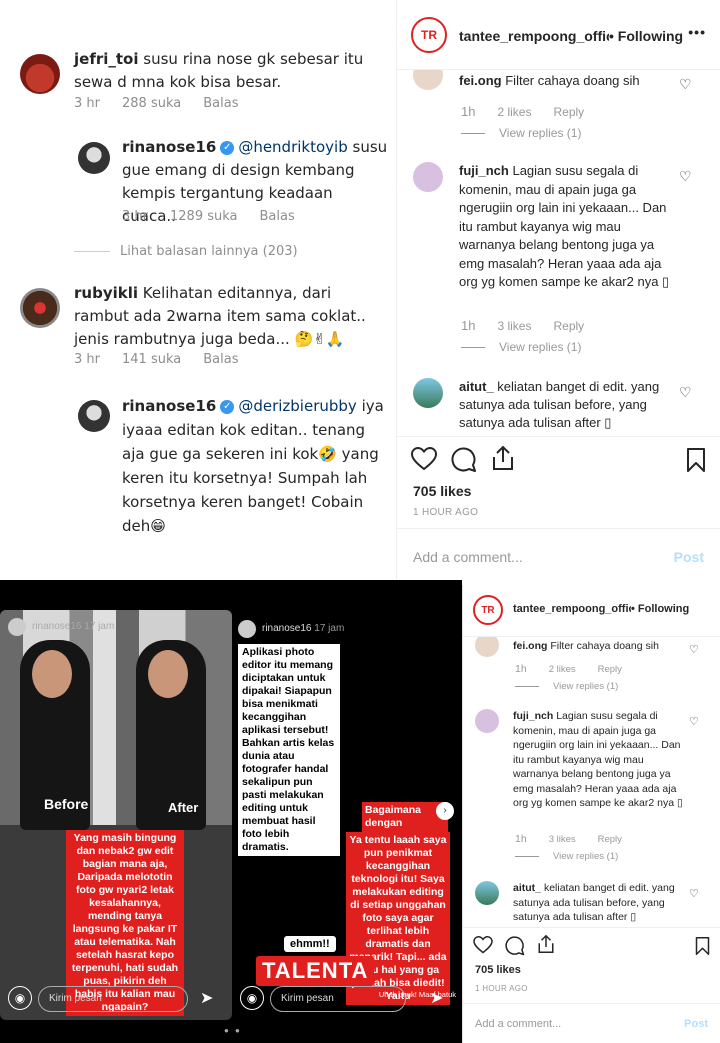 The width and height of the screenshot is (720, 1043). I want to click on more-options-icon: •••, so click(697, 32).